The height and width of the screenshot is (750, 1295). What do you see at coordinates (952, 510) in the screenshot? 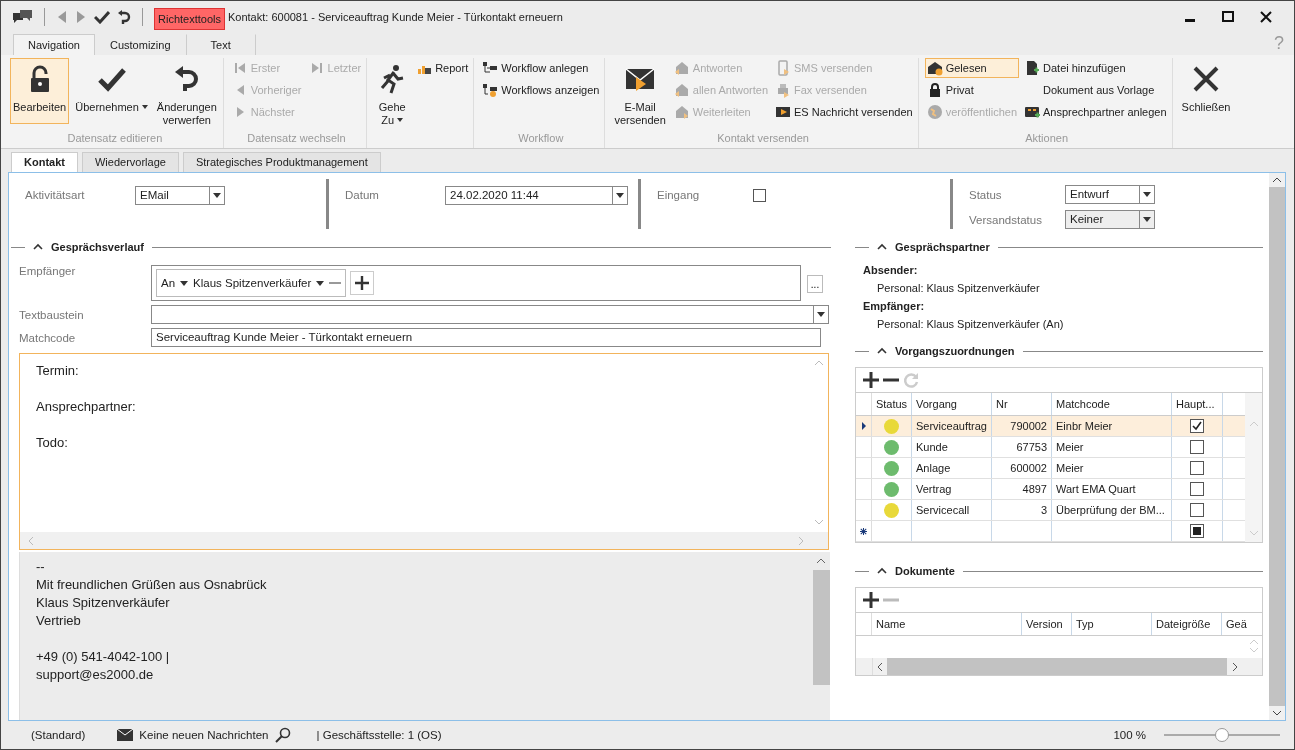
I see `table-cell: Servicecall` at bounding box center [952, 510].